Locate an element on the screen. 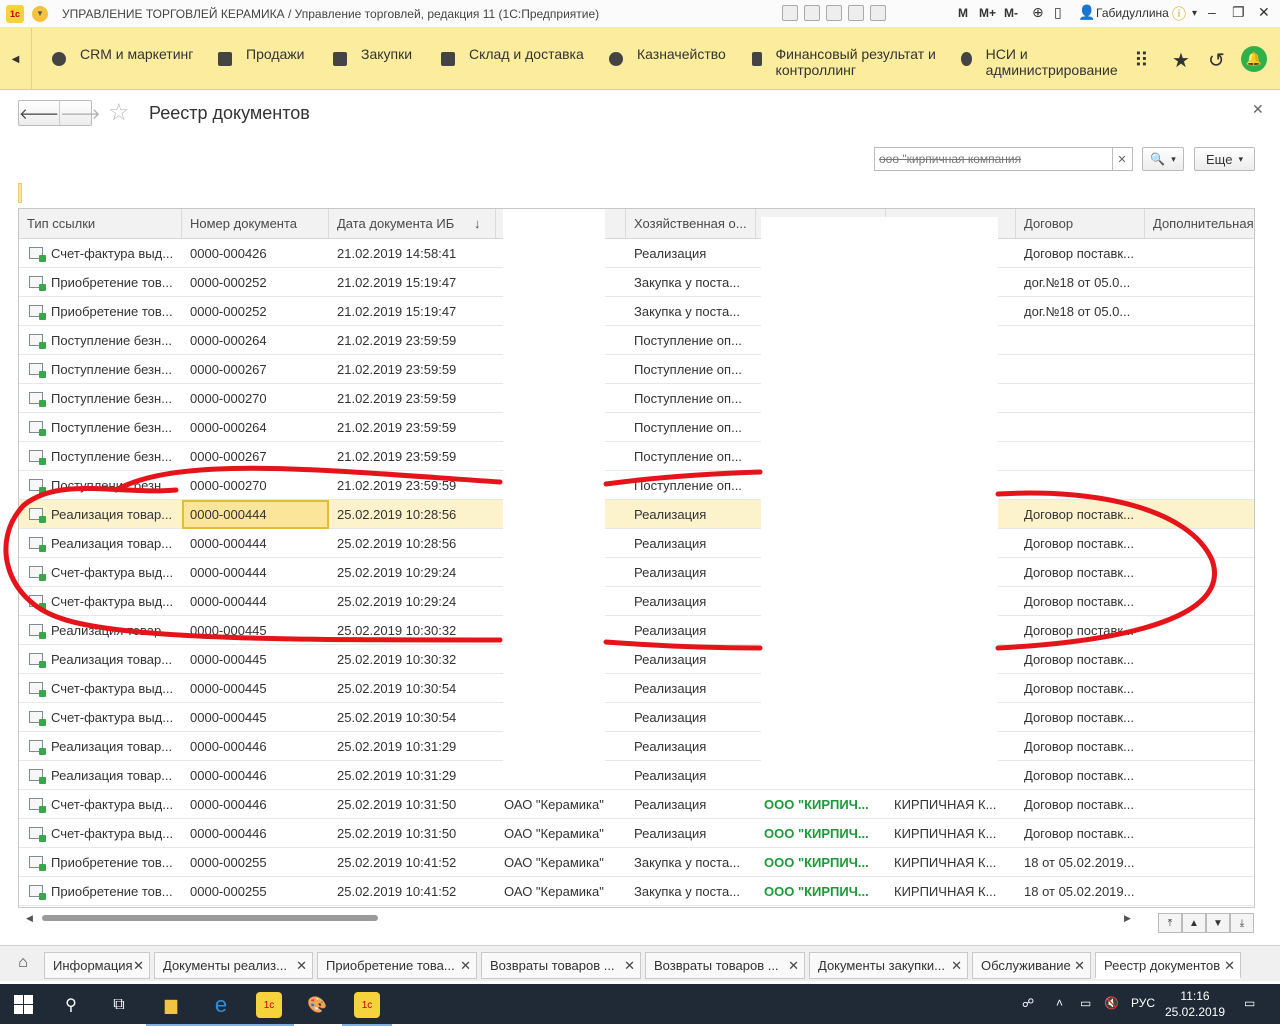 The image size is (1280, 1026). table-cell-num: 0000-000255 is located at coordinates (255, 862).